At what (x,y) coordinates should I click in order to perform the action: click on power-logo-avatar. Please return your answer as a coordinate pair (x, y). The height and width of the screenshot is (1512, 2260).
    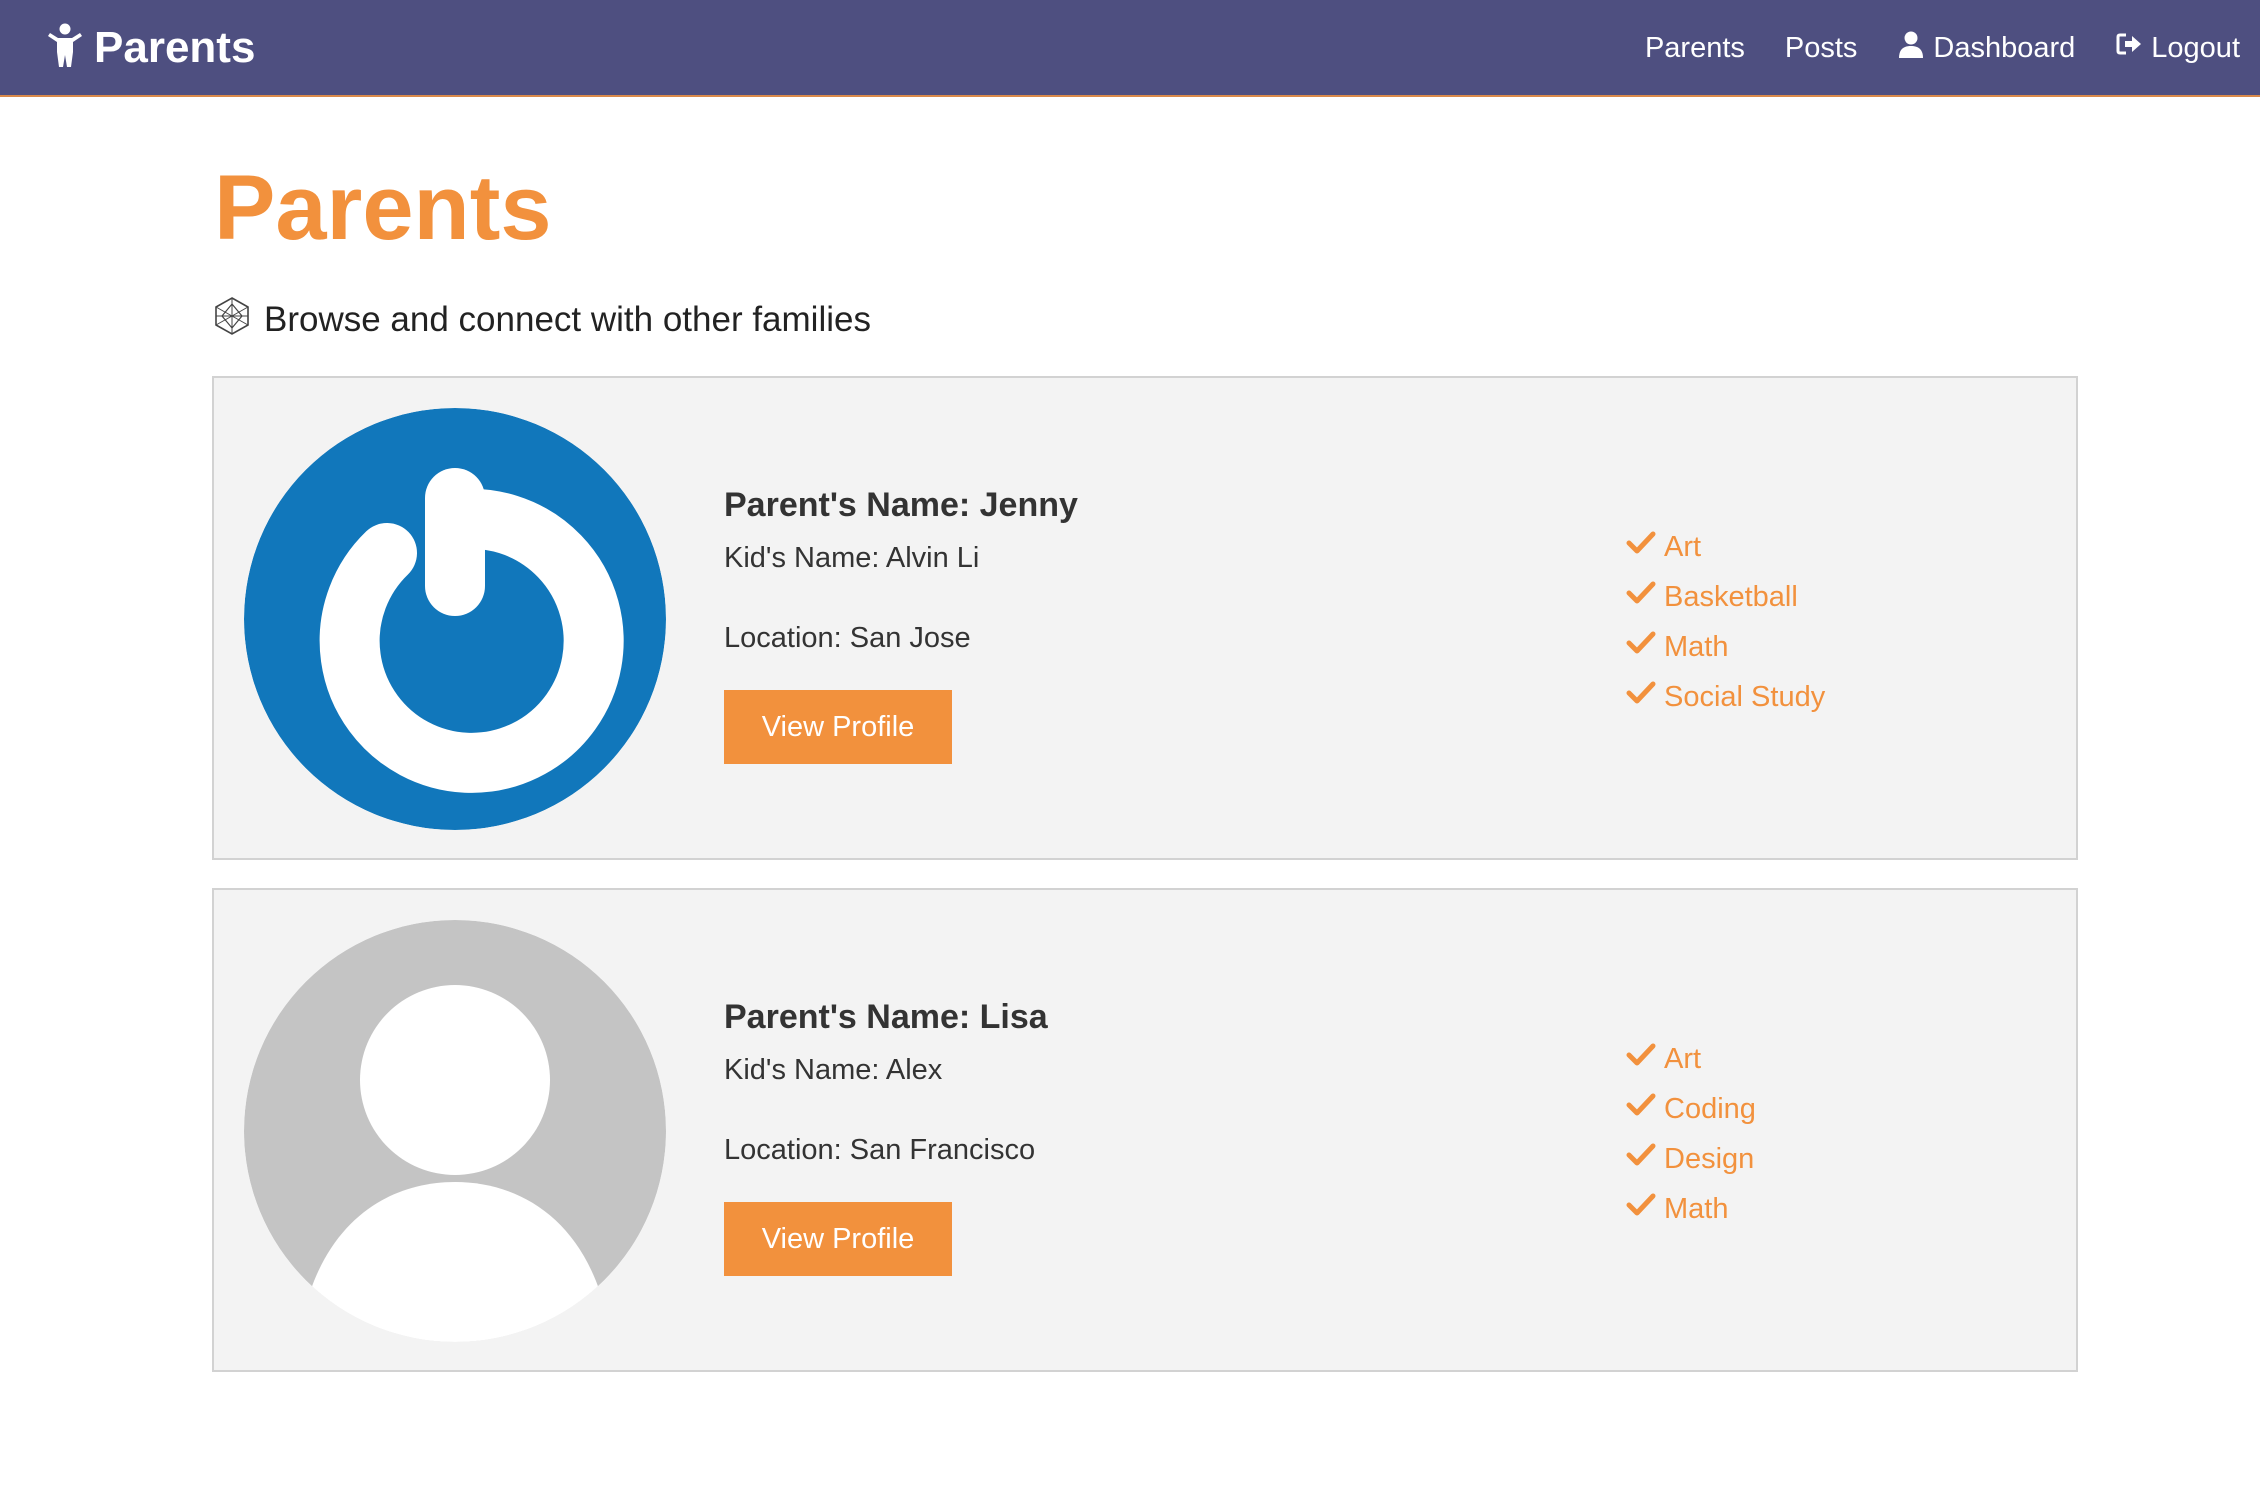
    Looking at the image, I should click on (455, 619).